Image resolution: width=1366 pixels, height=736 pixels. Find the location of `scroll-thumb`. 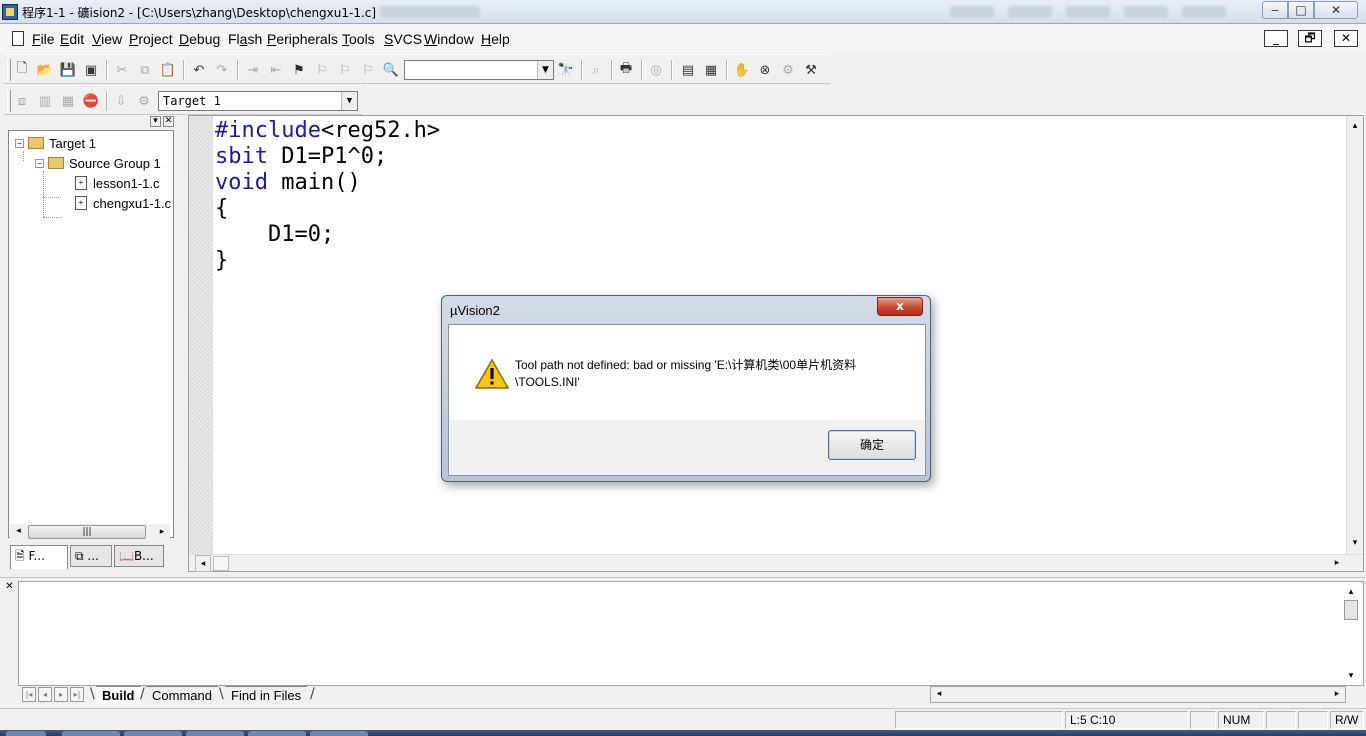

scroll-thumb is located at coordinates (221, 563).